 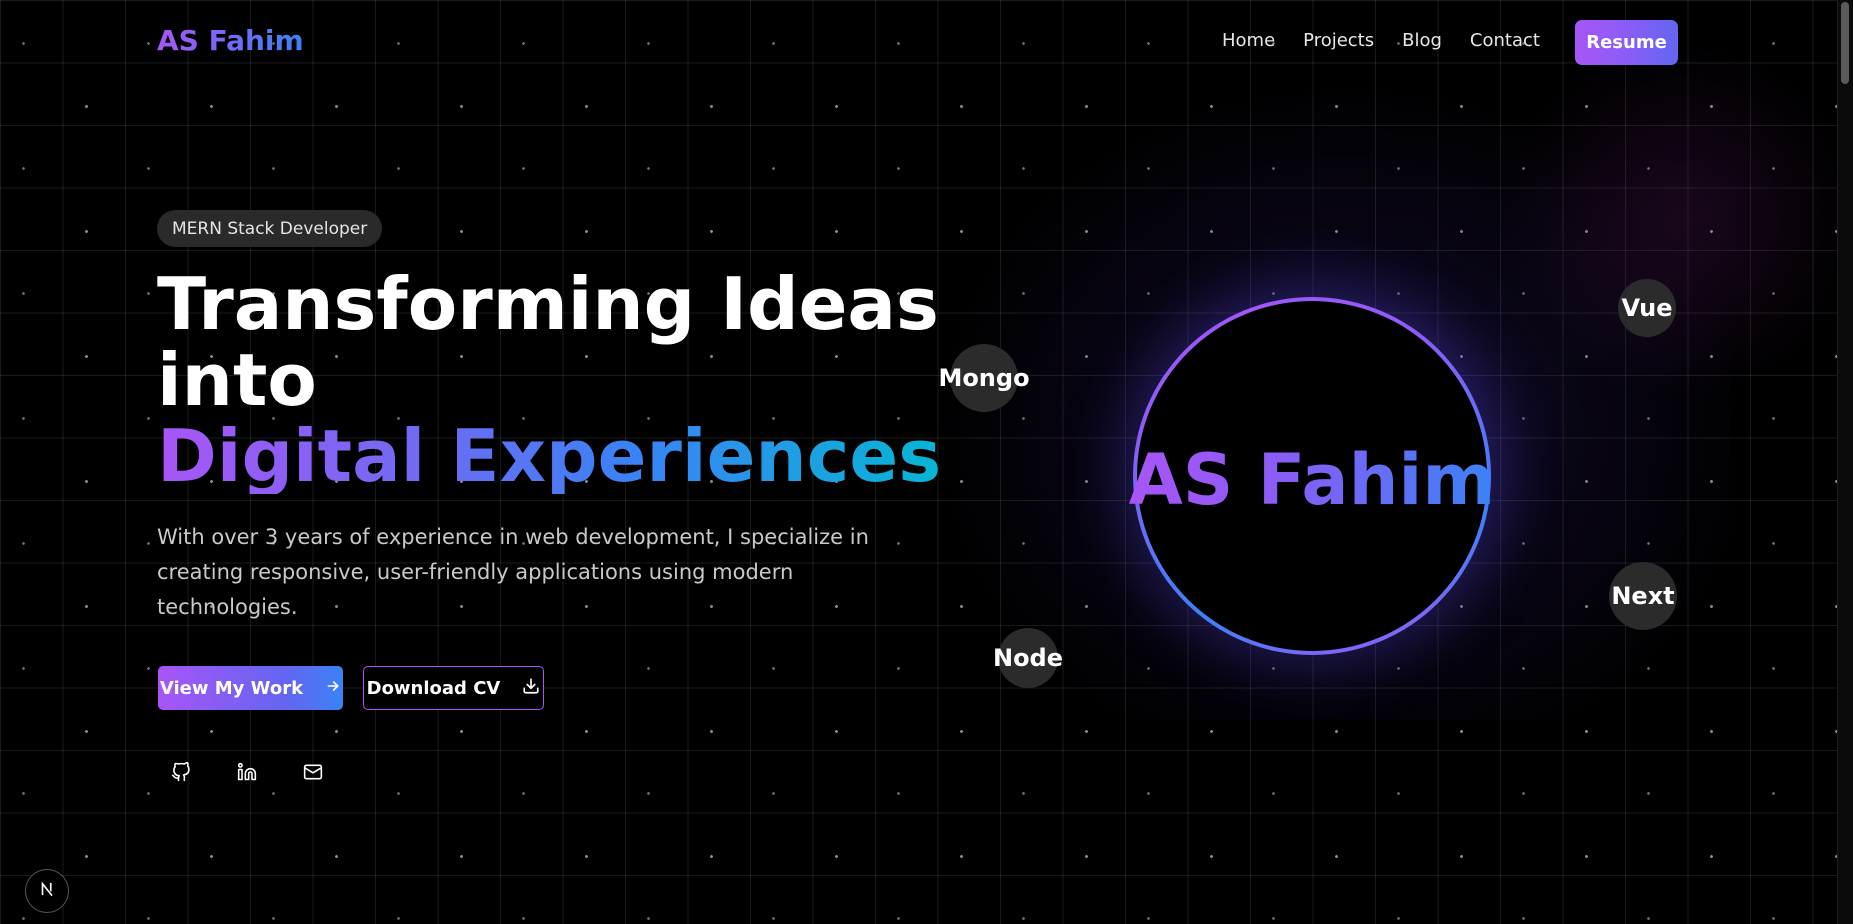 What do you see at coordinates (237, 380) in the screenshot?
I see `headline-line-2: into` at bounding box center [237, 380].